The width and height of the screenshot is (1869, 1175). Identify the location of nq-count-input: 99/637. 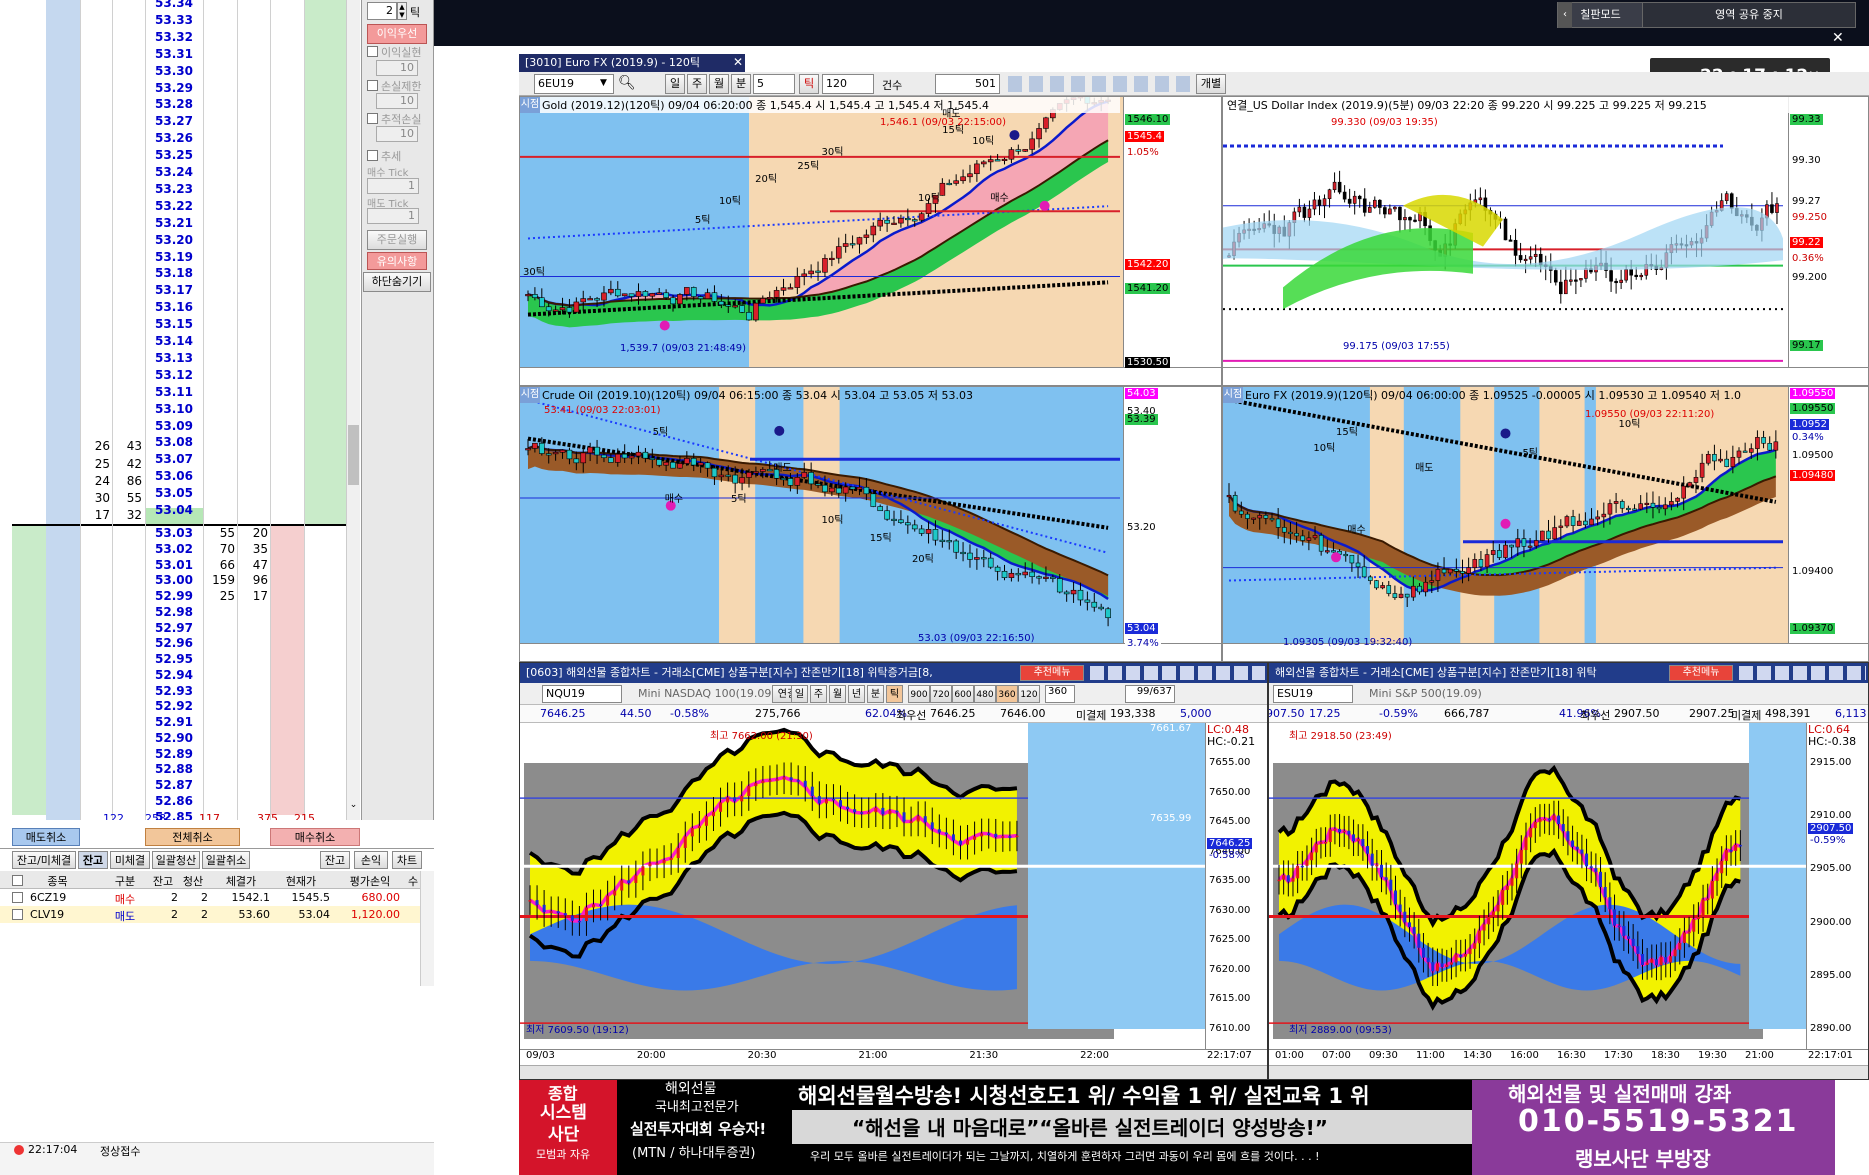
(1150, 694).